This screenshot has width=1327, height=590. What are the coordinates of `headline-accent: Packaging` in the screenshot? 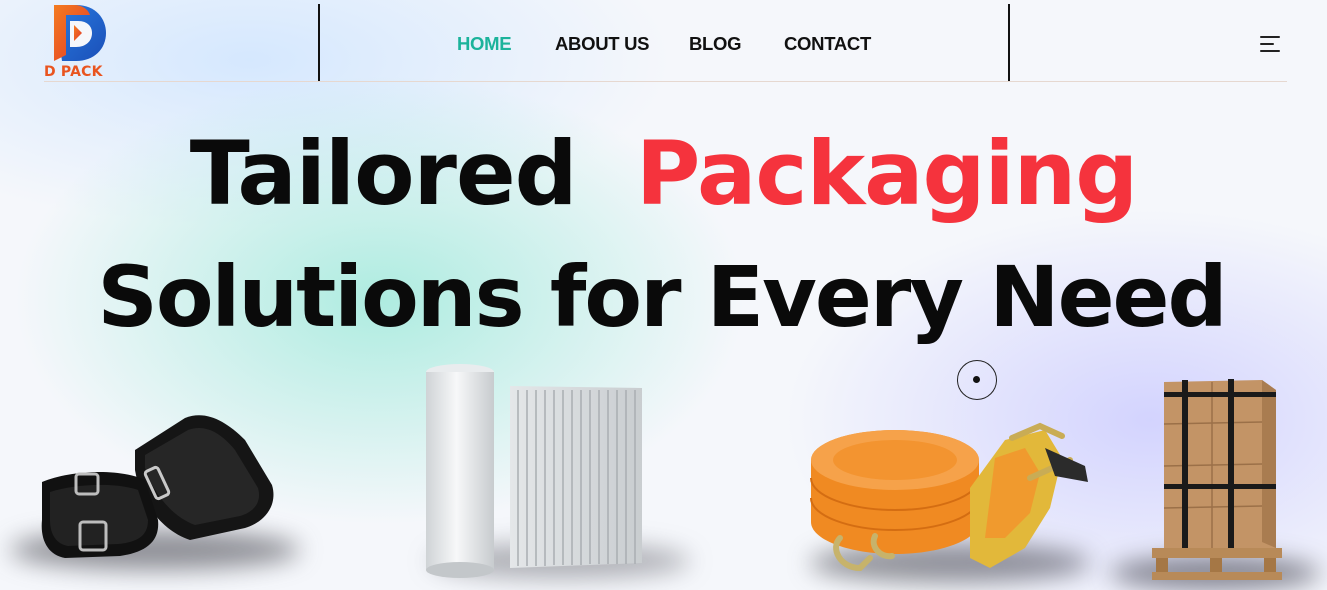 It's located at (886, 173).